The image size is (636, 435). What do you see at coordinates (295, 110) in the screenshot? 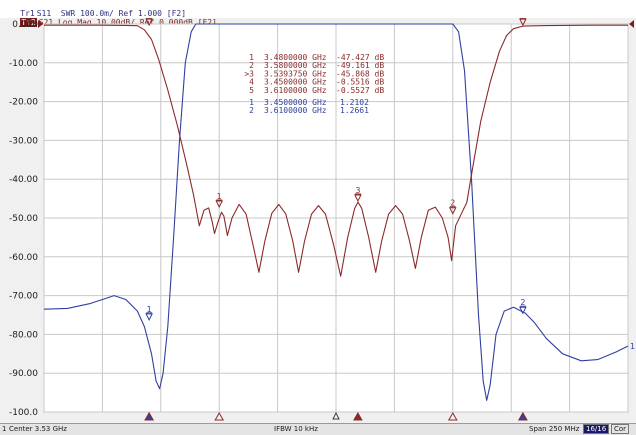
I see `s11-readout-row-2-freq: 3.6100000 GHz` at bounding box center [295, 110].